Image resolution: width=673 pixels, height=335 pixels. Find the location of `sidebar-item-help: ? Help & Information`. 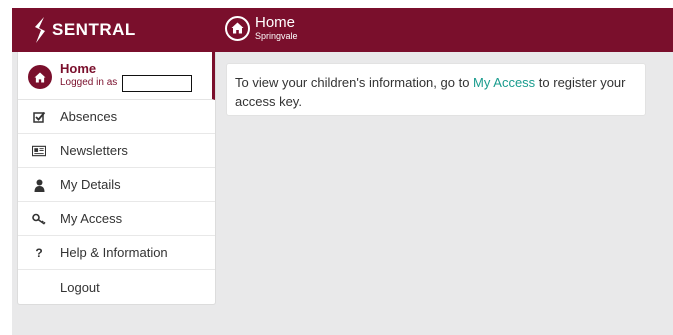

sidebar-item-help: ? Help & Information is located at coordinates (116, 253).